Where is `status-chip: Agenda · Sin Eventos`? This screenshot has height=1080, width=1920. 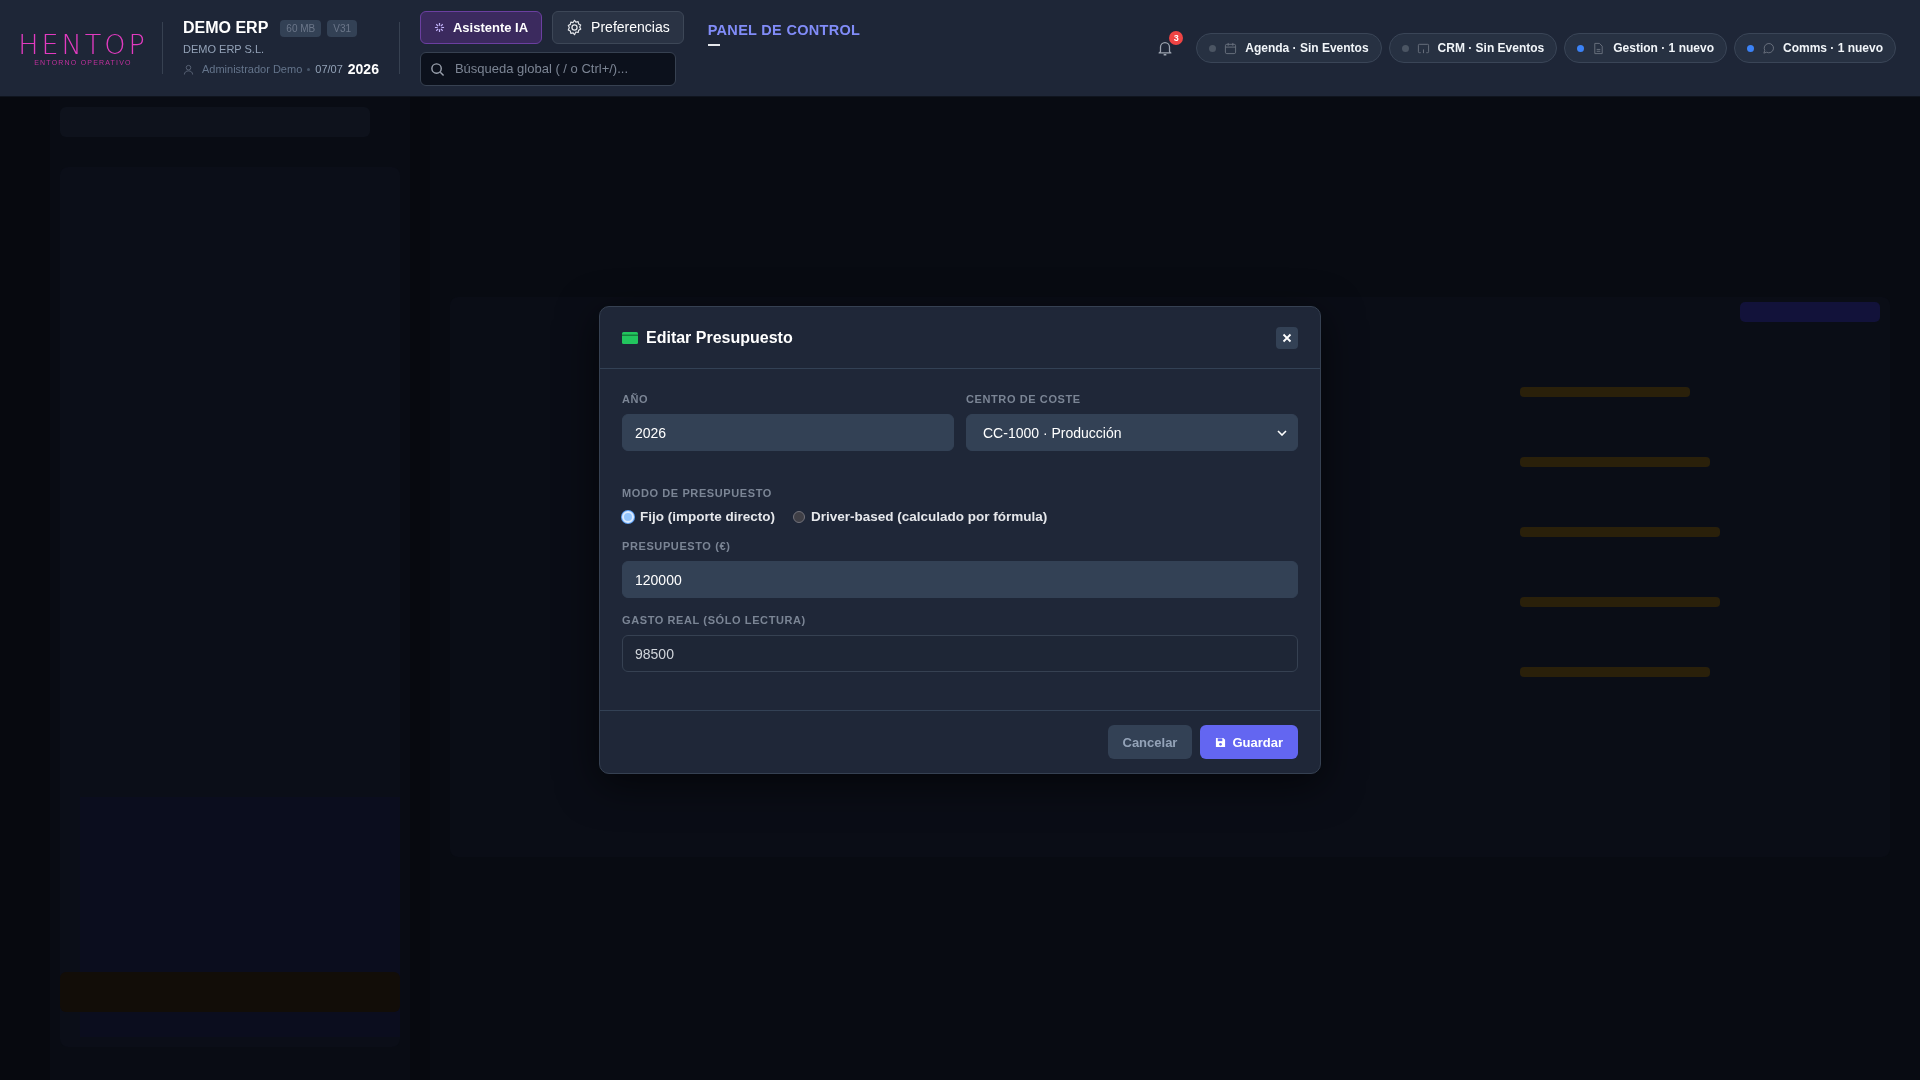
status-chip: Agenda · Sin Eventos is located at coordinates (1289, 48).